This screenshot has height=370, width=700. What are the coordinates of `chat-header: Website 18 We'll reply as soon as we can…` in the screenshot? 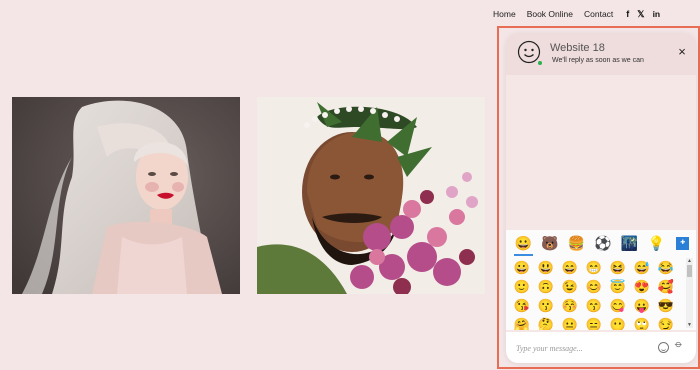 It's located at (601, 54).